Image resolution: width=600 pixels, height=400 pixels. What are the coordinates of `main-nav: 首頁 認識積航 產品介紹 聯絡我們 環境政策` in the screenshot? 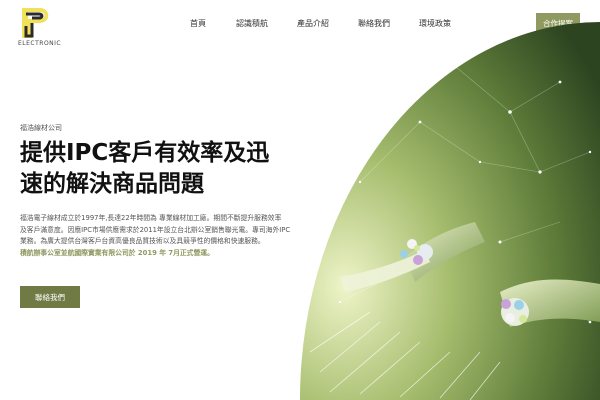 It's located at (335, 23).